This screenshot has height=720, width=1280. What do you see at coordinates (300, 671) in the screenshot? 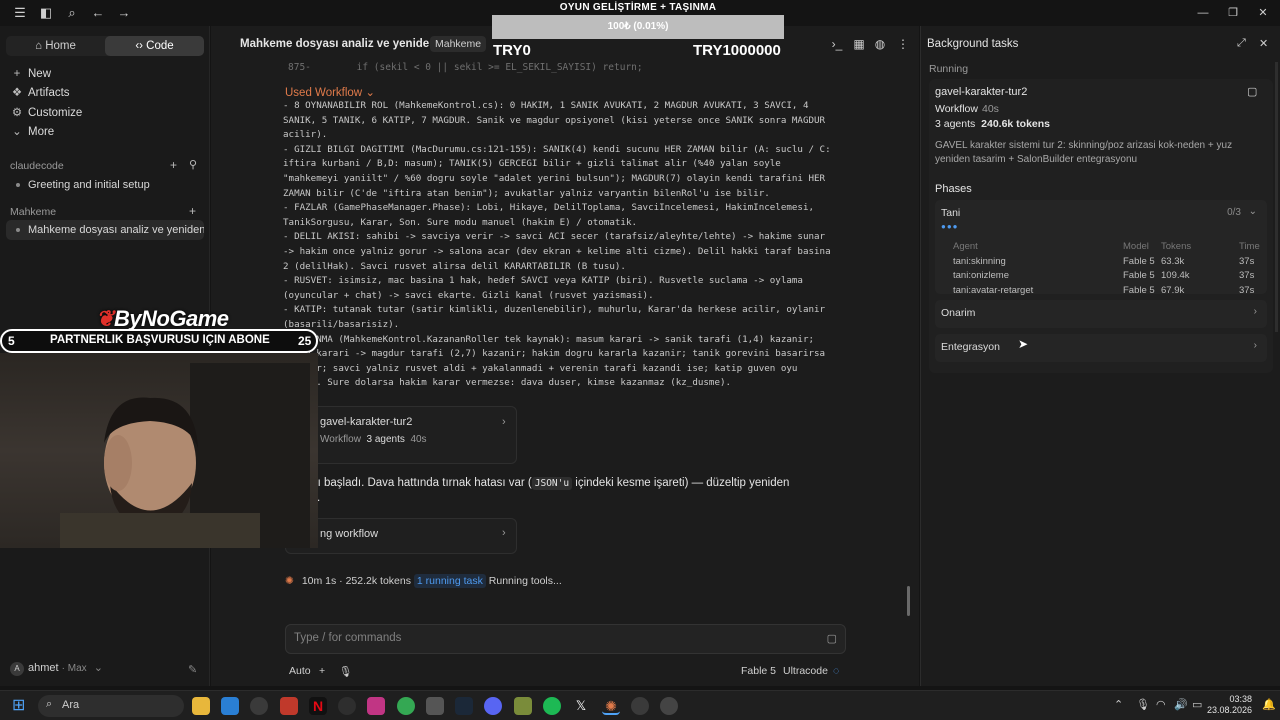
I see `mode-select: Auto` at bounding box center [300, 671].